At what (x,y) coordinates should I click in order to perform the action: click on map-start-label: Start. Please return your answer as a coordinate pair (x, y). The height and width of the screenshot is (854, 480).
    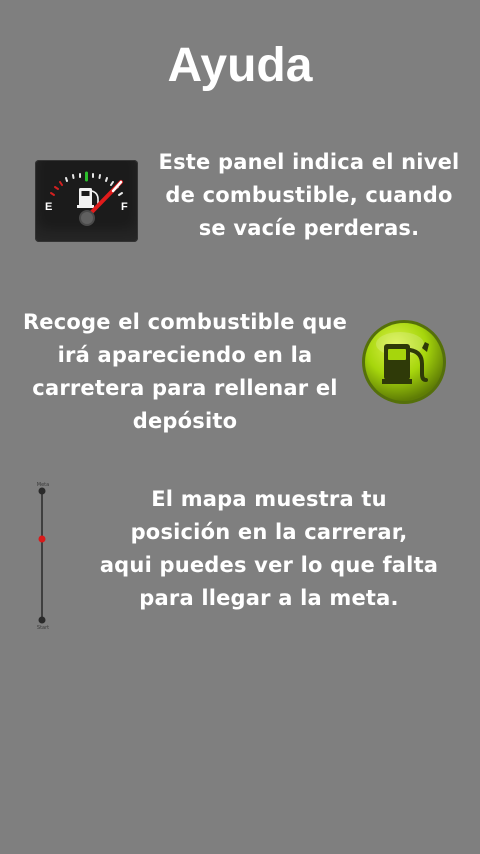
    Looking at the image, I should click on (43, 628).